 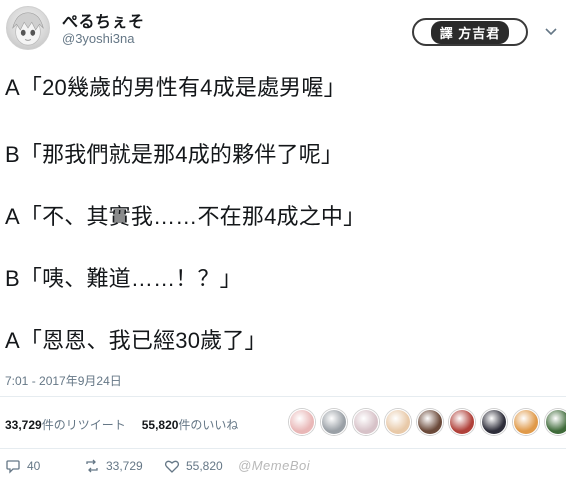 I want to click on anime-avatar-icon, so click(x=28, y=29).